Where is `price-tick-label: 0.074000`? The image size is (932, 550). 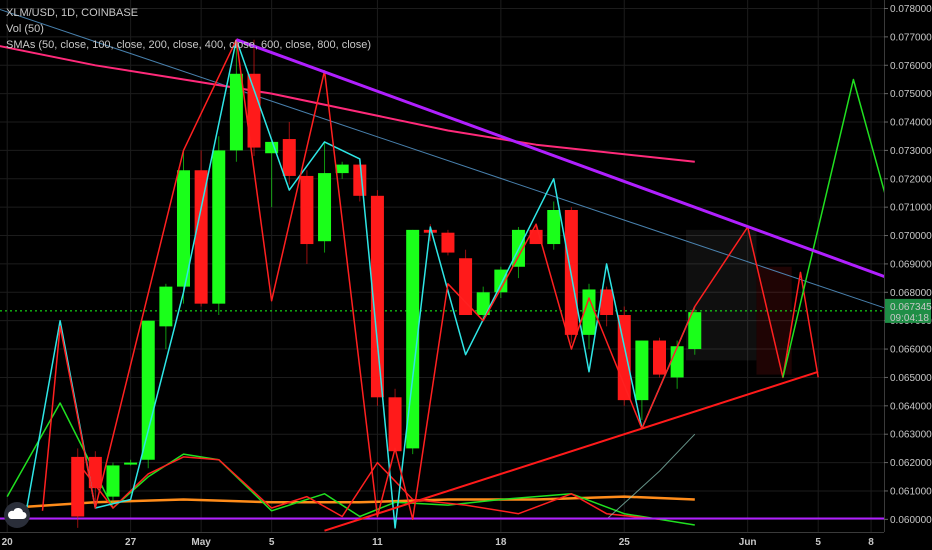 price-tick-label: 0.074000 is located at coordinates (911, 123).